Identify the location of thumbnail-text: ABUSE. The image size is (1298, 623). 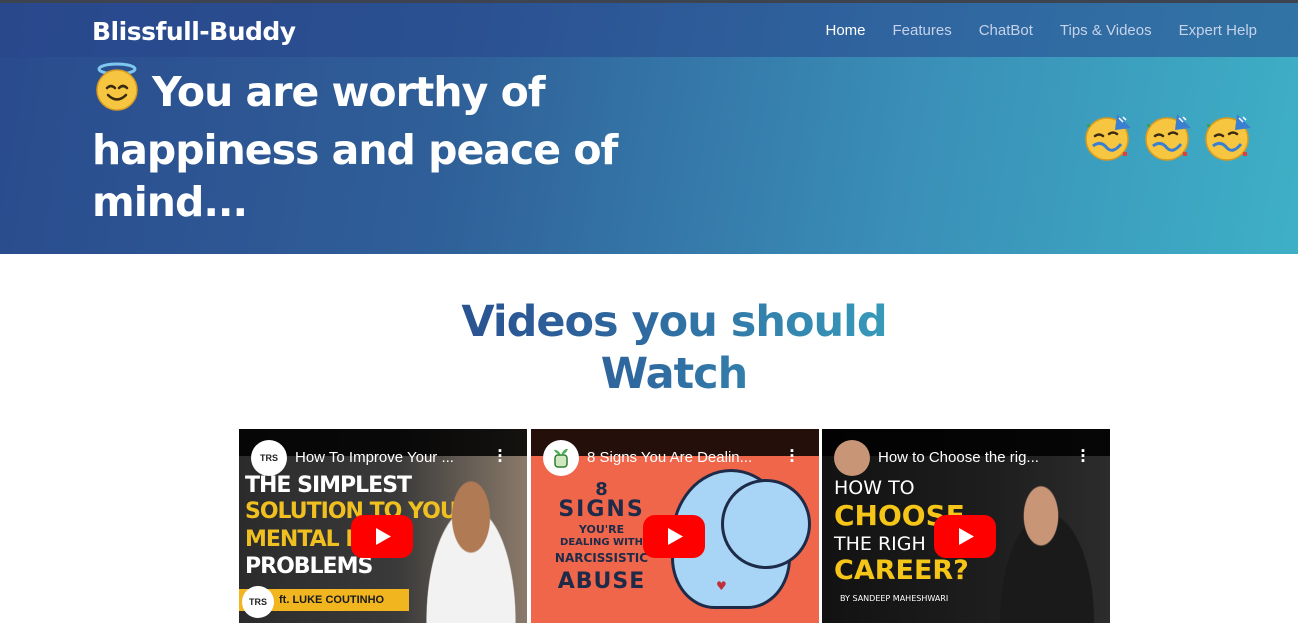
(601, 581).